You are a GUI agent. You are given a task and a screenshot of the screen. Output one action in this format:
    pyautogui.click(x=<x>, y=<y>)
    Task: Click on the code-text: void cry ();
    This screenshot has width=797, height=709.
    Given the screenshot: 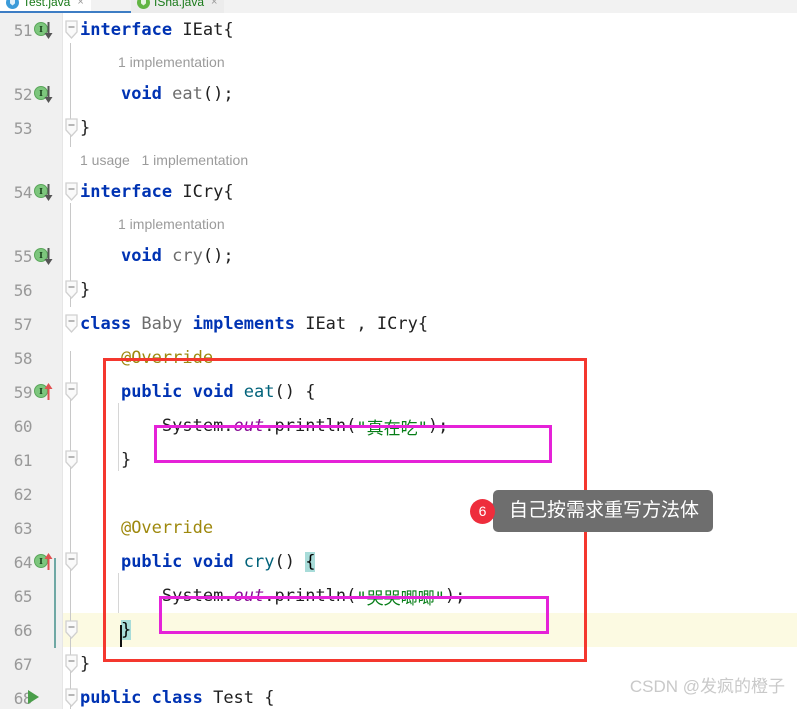 What is the action you would take?
    pyautogui.click(x=157, y=256)
    